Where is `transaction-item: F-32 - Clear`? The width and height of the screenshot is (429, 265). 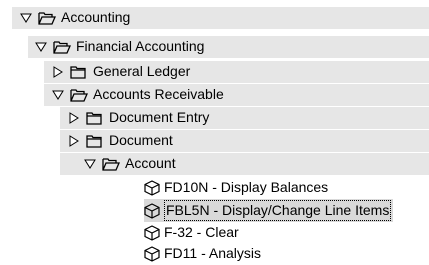
transaction-item: F-32 - Clear is located at coordinates (214, 232).